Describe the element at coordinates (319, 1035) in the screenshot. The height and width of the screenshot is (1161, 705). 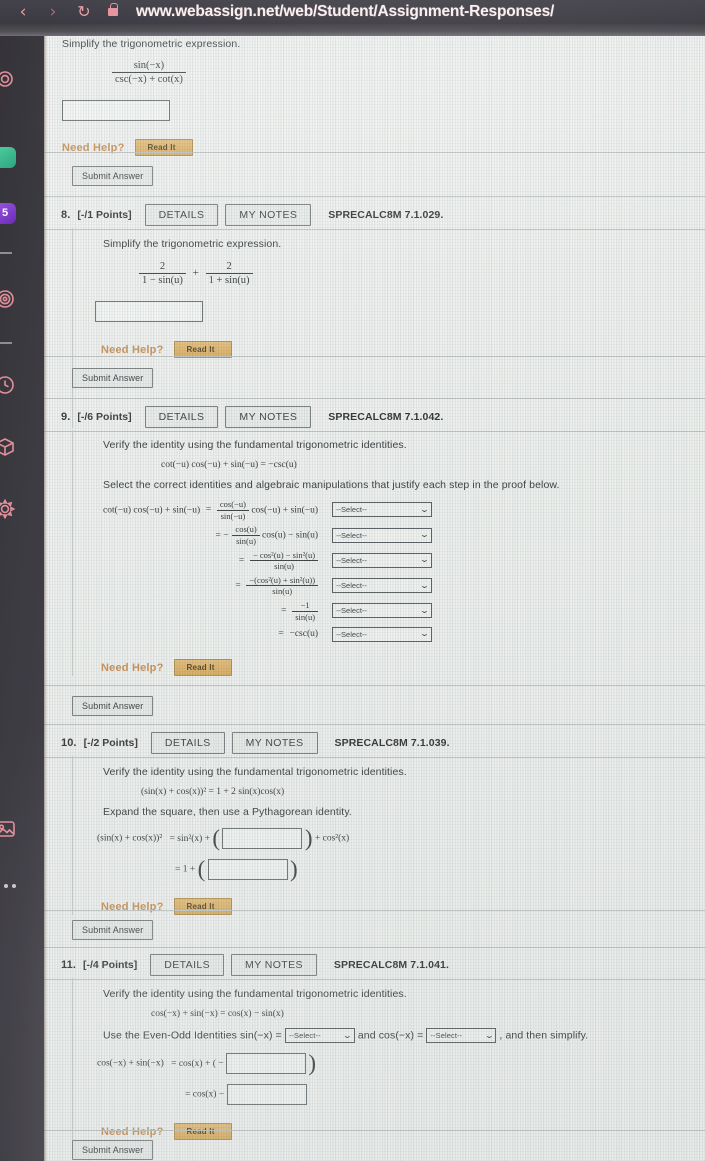
I see `even-odd-select-sin: --Select-- ⌄` at that location.